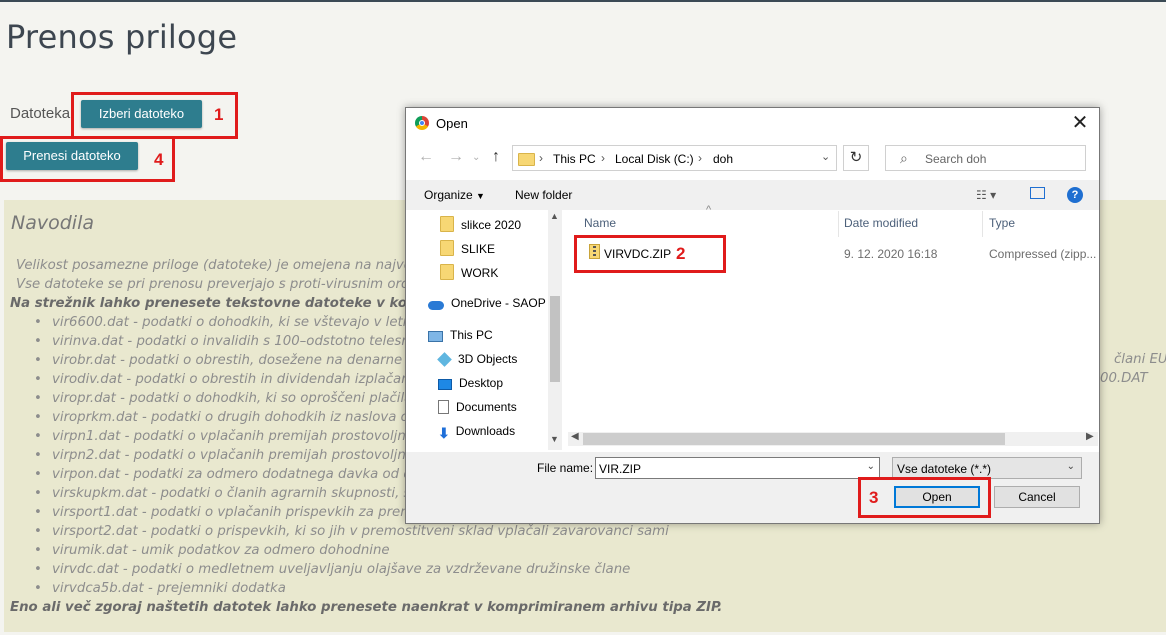  What do you see at coordinates (452, 123) in the screenshot?
I see `dialog-title: Open` at bounding box center [452, 123].